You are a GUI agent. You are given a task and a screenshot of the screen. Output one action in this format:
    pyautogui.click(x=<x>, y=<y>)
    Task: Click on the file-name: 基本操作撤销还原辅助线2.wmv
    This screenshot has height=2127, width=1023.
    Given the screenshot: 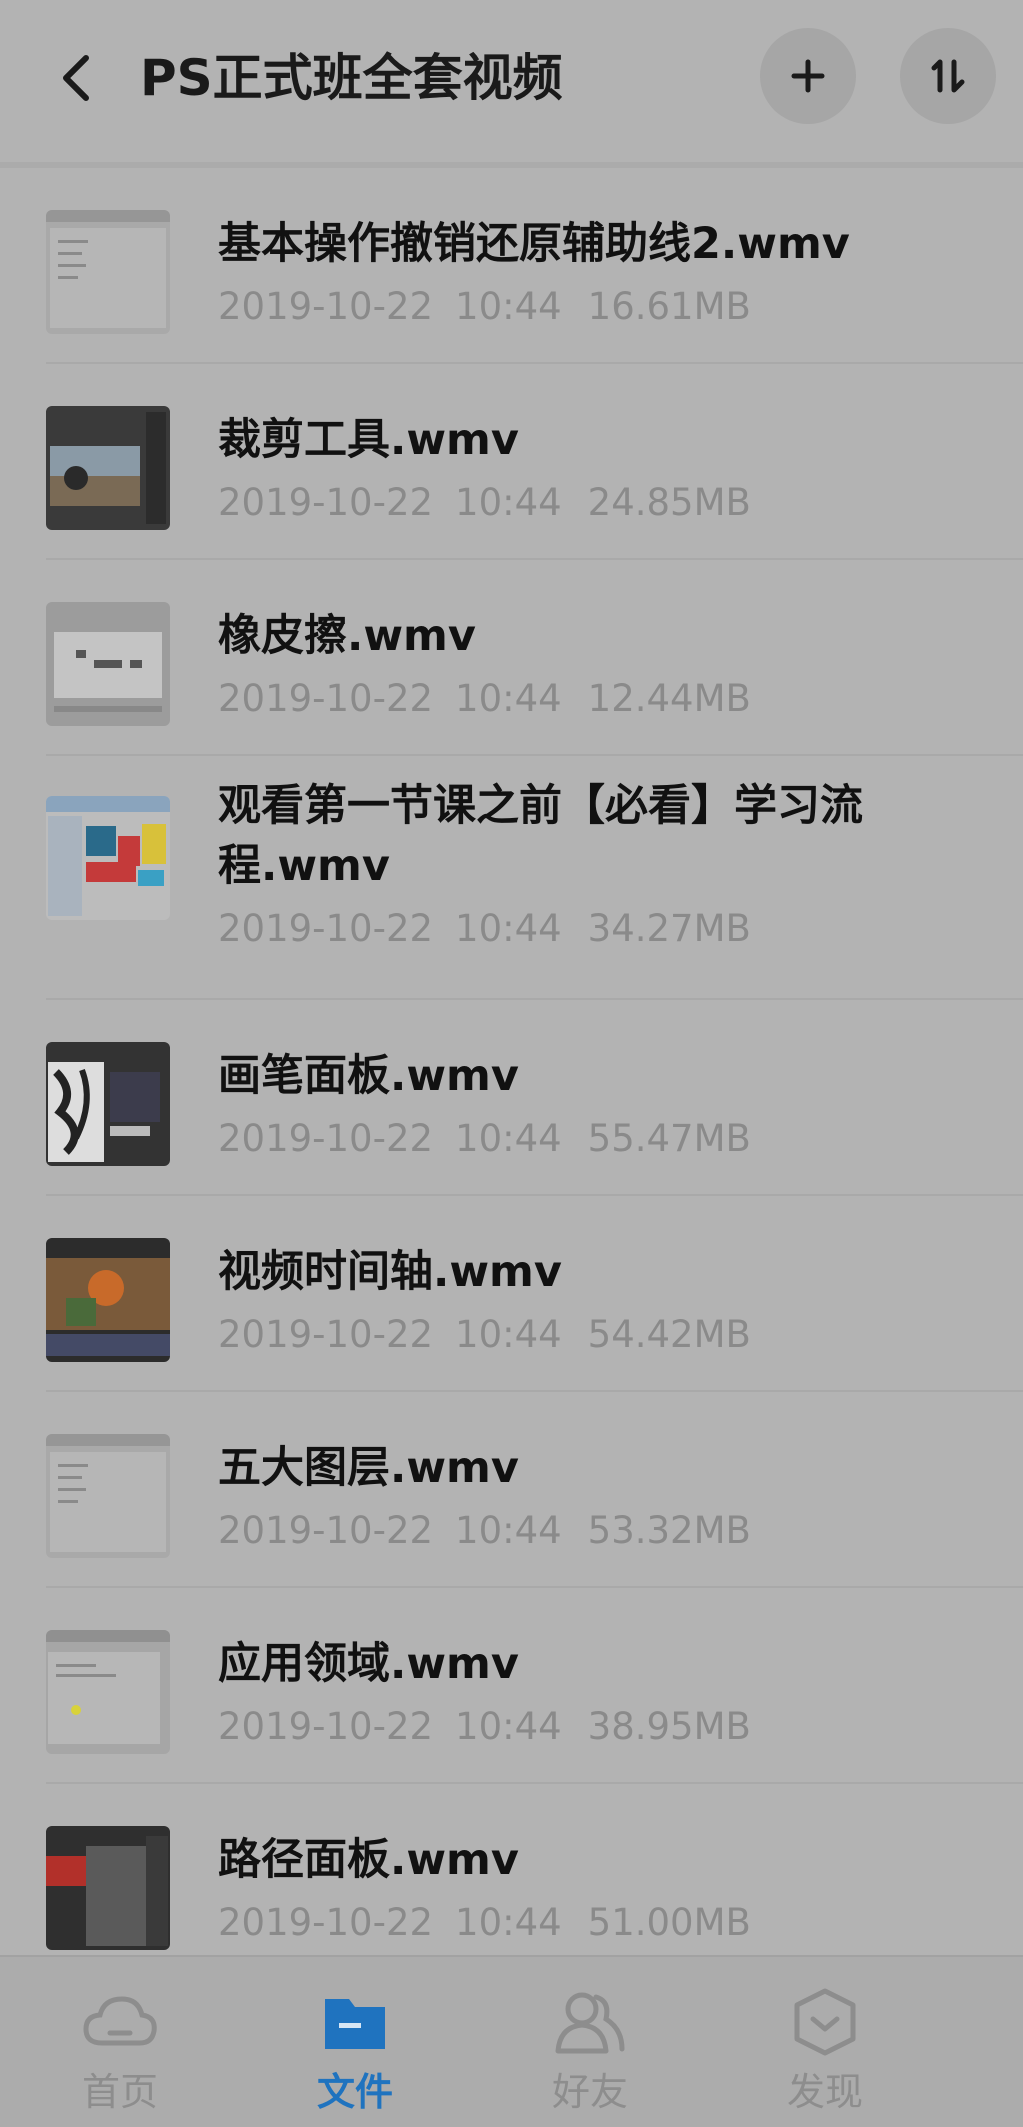 What is the action you would take?
    pyautogui.click(x=534, y=244)
    